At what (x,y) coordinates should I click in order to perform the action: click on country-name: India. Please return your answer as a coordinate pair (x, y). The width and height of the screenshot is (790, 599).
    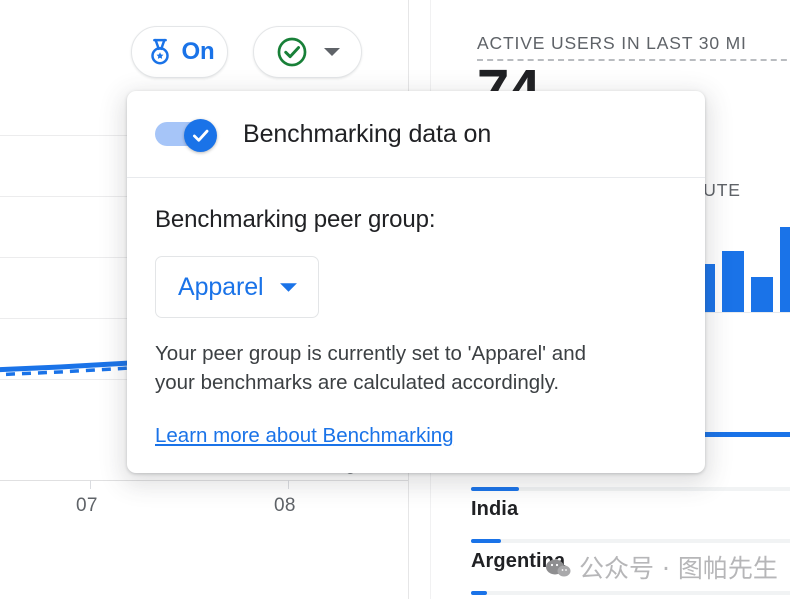
    Looking at the image, I should click on (495, 509).